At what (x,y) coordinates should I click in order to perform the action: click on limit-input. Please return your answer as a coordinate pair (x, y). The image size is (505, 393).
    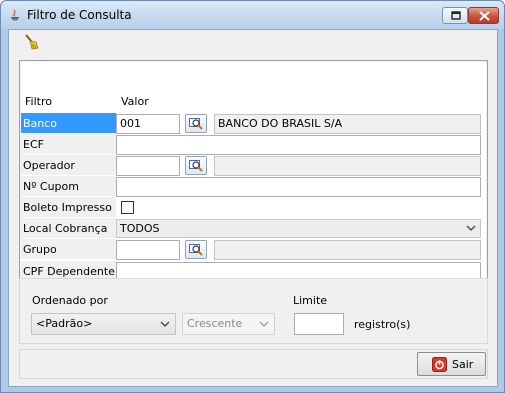
    Looking at the image, I should click on (319, 324).